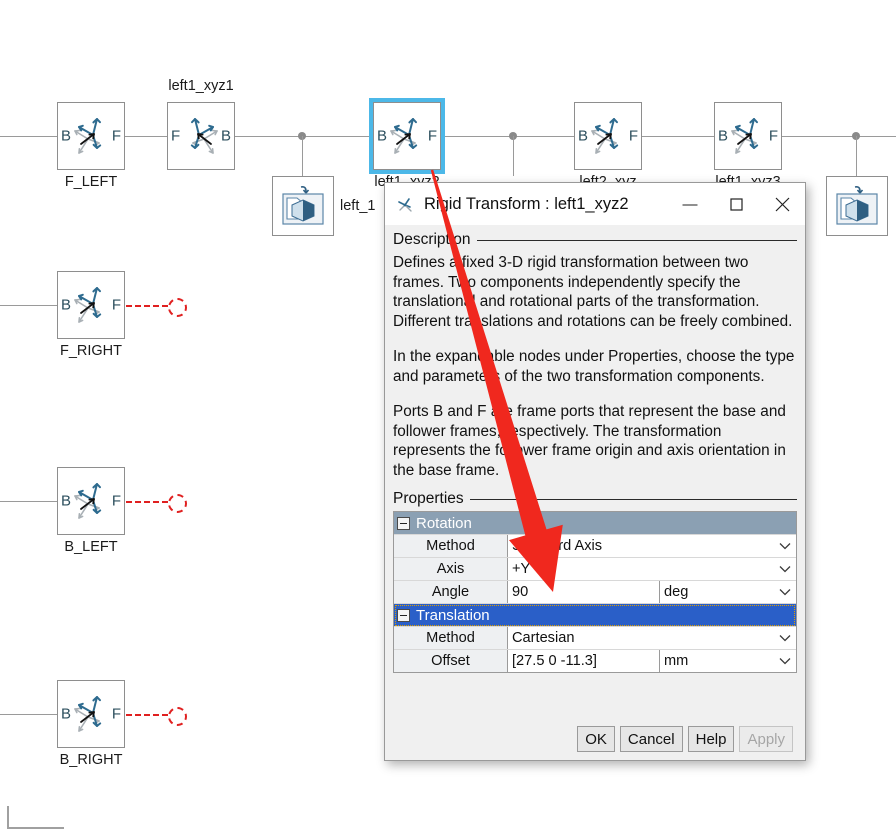 The height and width of the screenshot is (829, 896). I want to click on property-row: Method Standard Axis, so click(595, 546).